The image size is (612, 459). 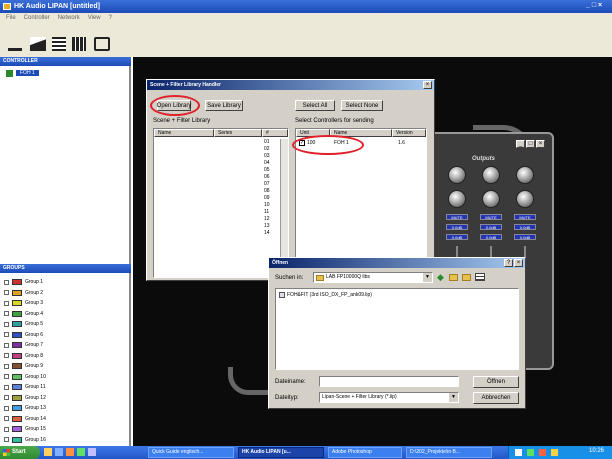 What do you see at coordinates (59, 44) in the screenshot?
I see `list-icon` at bounding box center [59, 44].